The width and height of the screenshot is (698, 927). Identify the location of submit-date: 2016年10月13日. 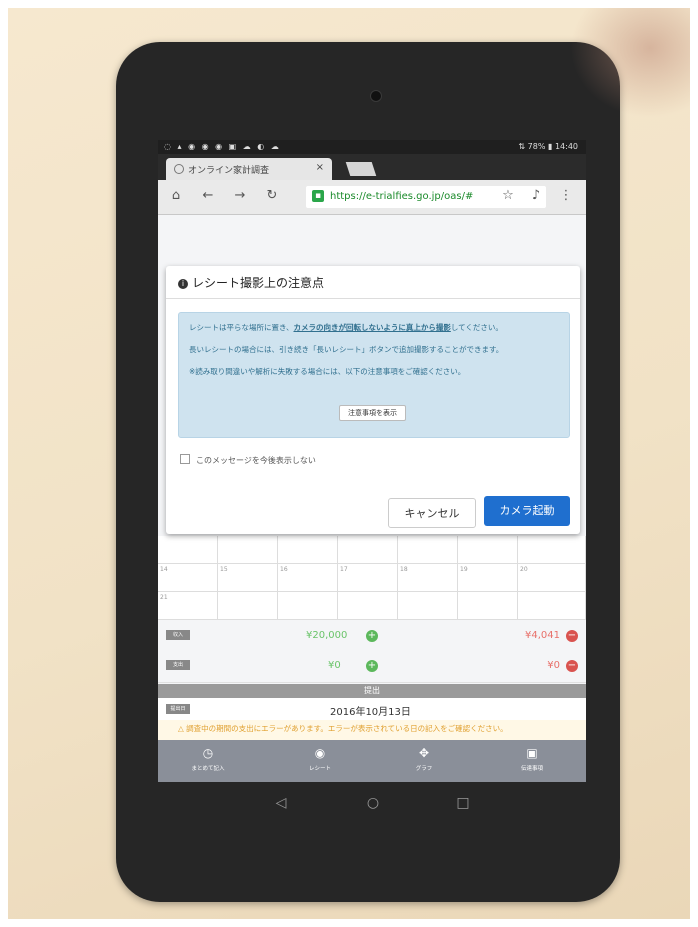
(370, 712).